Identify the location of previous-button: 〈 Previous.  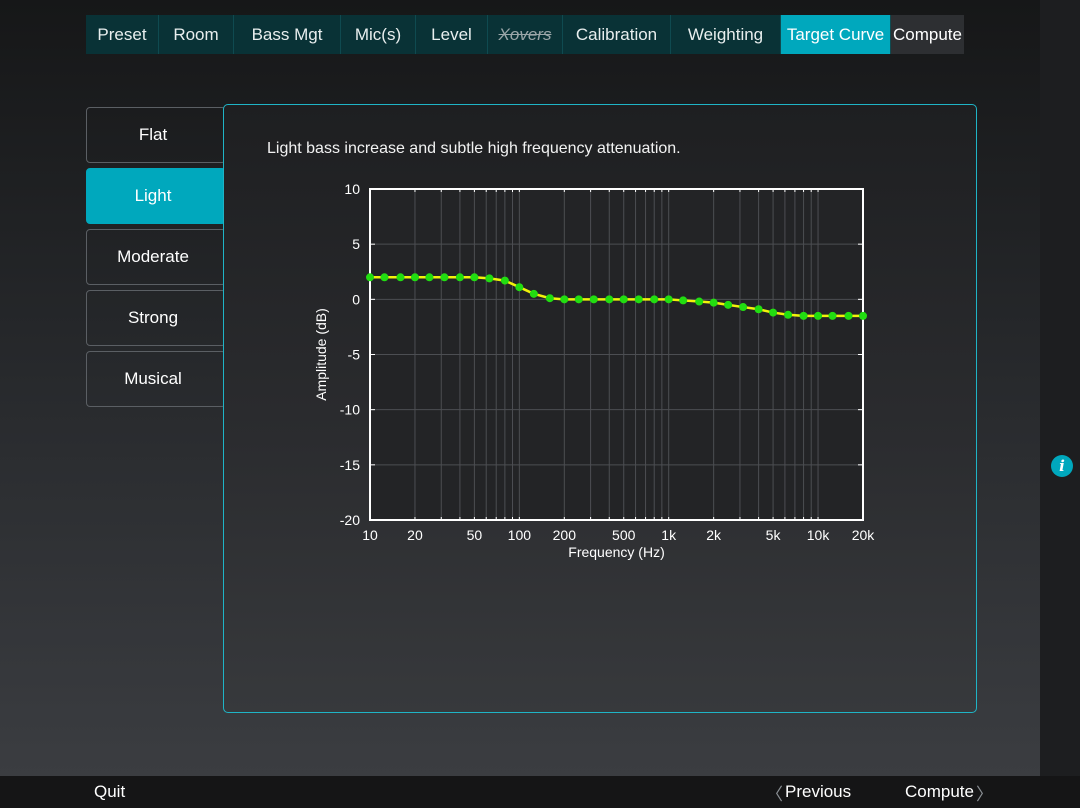
(808, 792).